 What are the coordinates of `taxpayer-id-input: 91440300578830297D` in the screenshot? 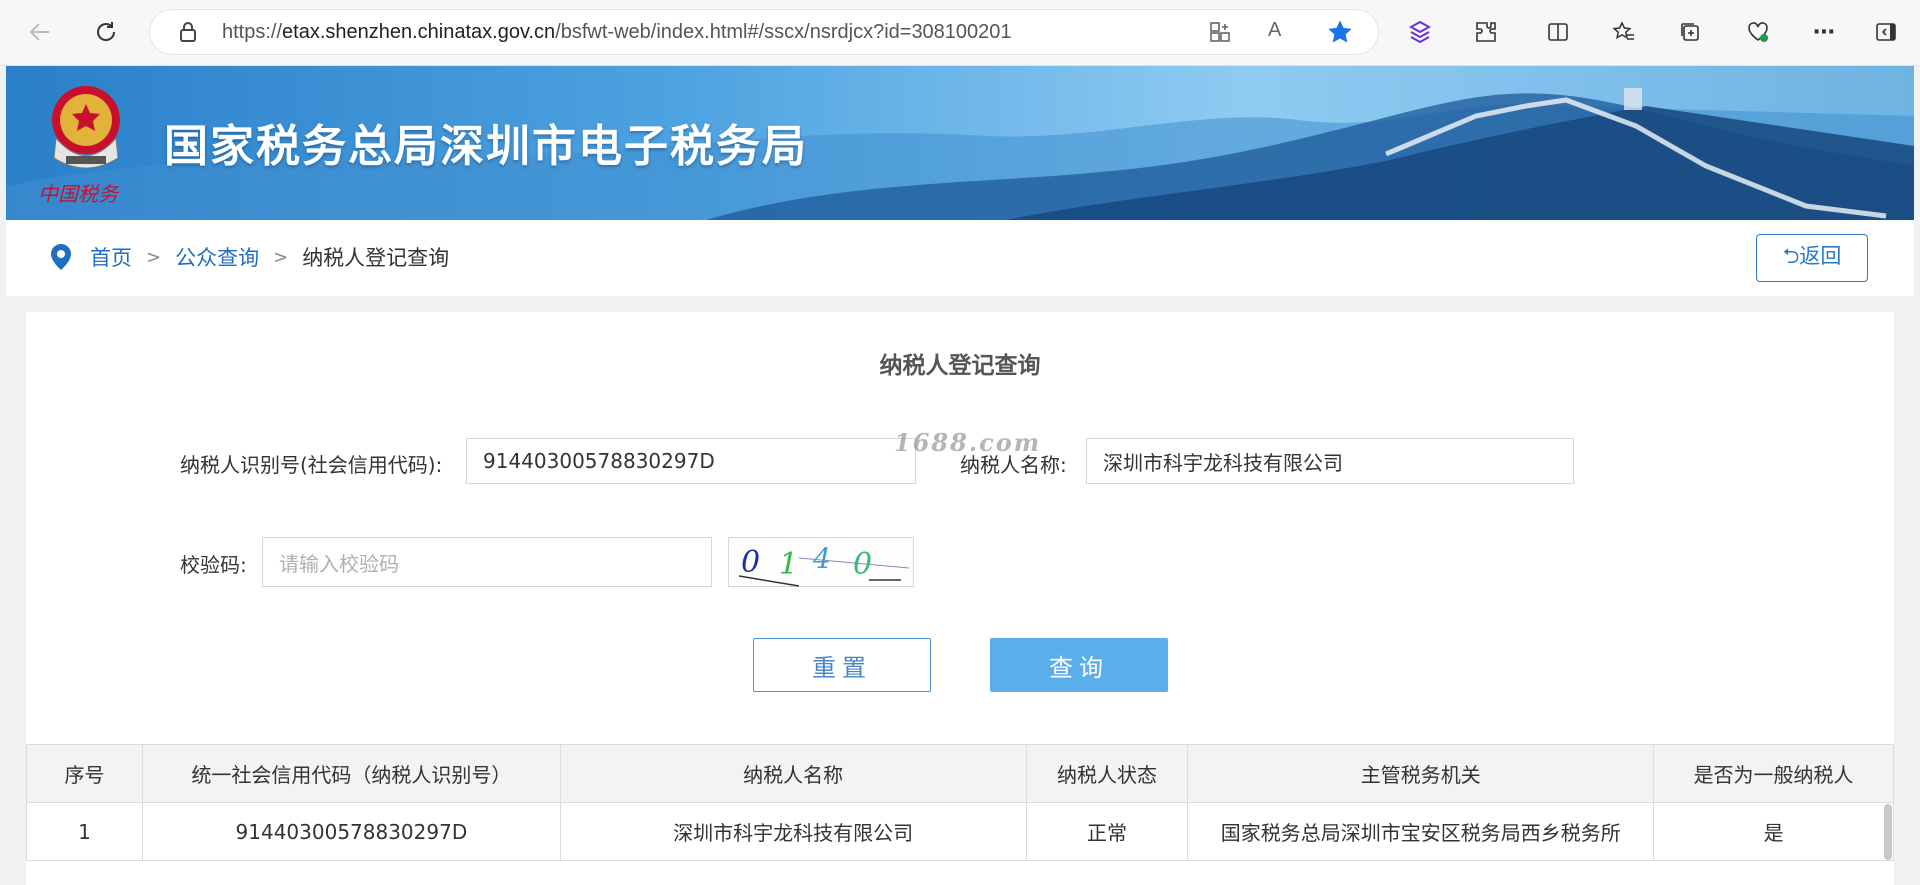 It's located at (691, 461).